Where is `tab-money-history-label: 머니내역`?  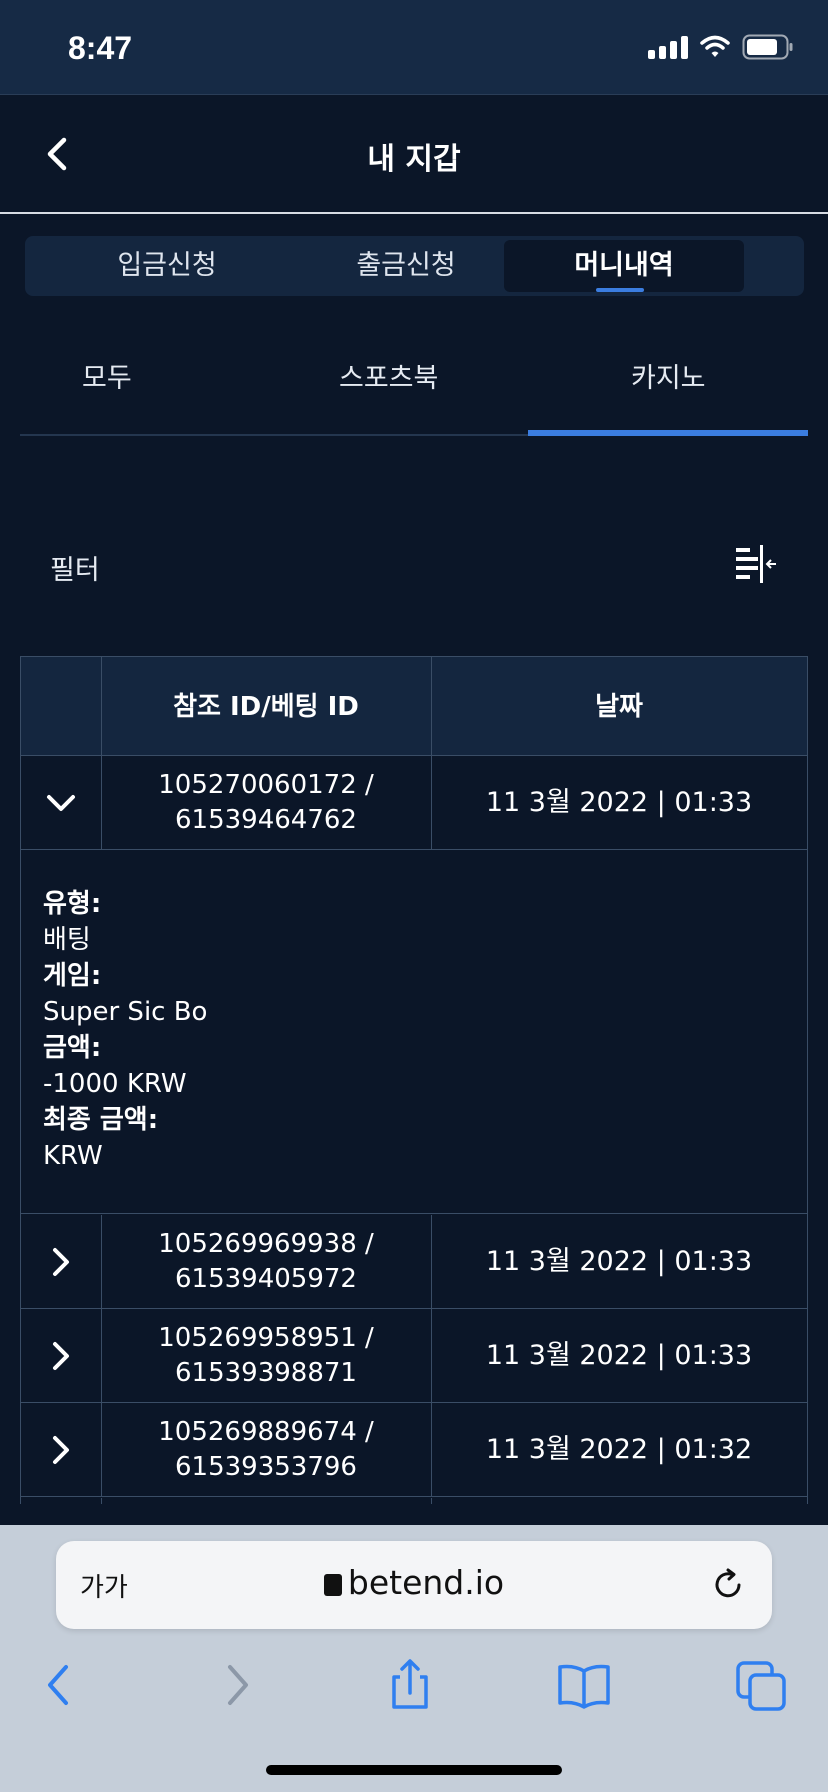 tab-money-history-label: 머니내역 is located at coordinates (624, 265).